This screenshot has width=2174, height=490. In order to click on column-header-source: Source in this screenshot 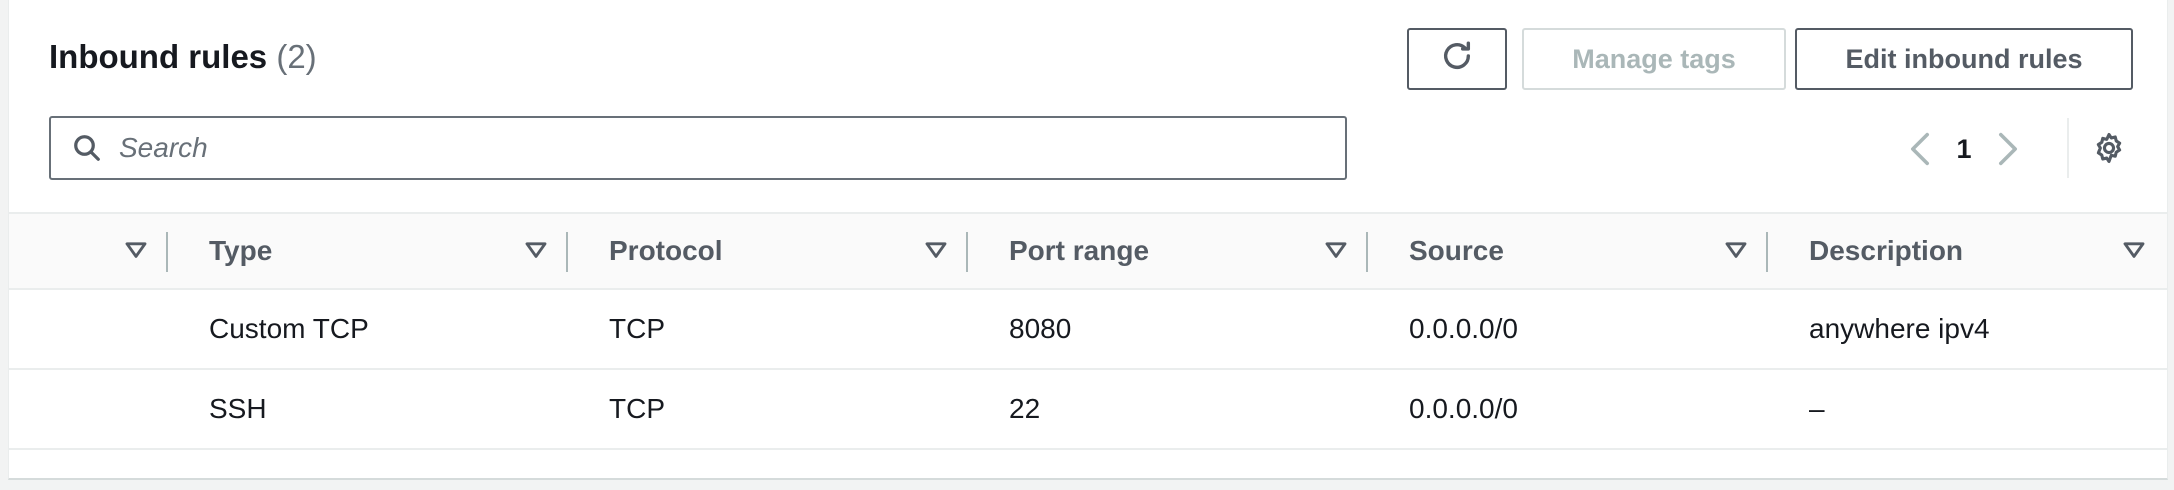, I will do `click(1456, 251)`.